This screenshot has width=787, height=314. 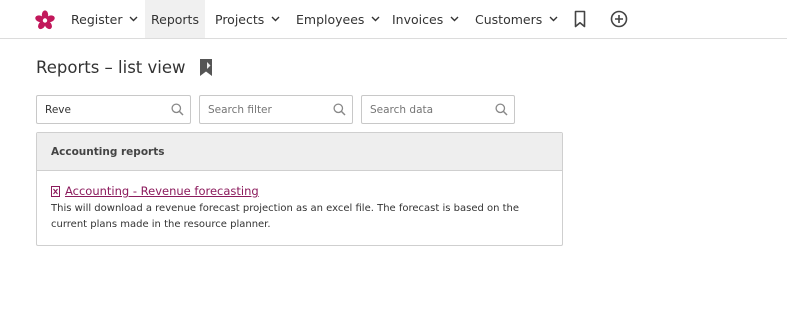 I want to click on excel-file-icon, so click(x=55, y=191).